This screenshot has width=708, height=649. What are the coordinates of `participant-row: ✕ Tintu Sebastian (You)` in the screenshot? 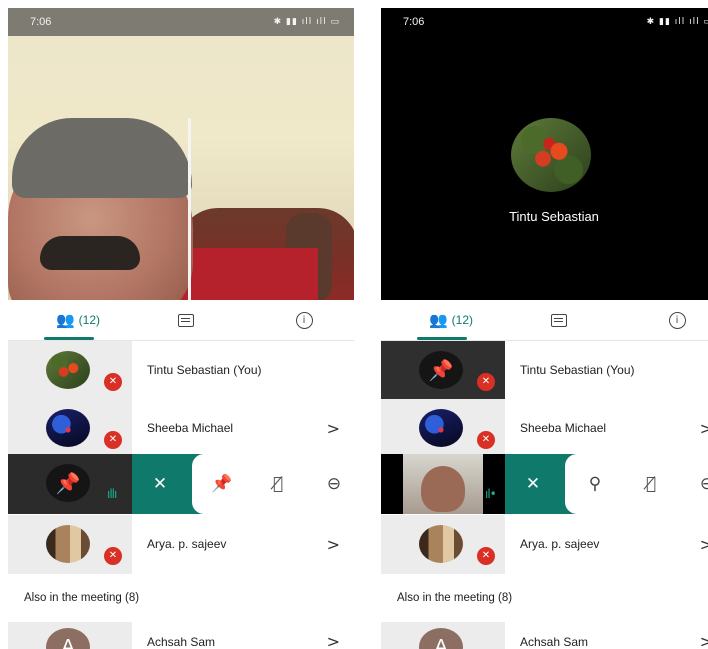 It's located at (181, 370).